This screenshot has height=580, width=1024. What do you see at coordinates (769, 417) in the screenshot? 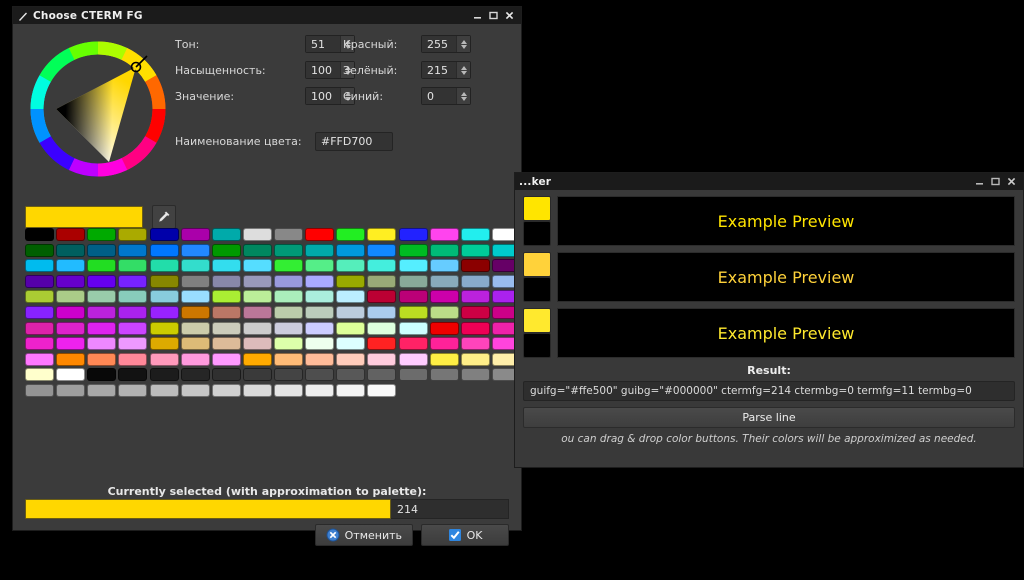
I see `parse-line-button: Parse line` at bounding box center [769, 417].